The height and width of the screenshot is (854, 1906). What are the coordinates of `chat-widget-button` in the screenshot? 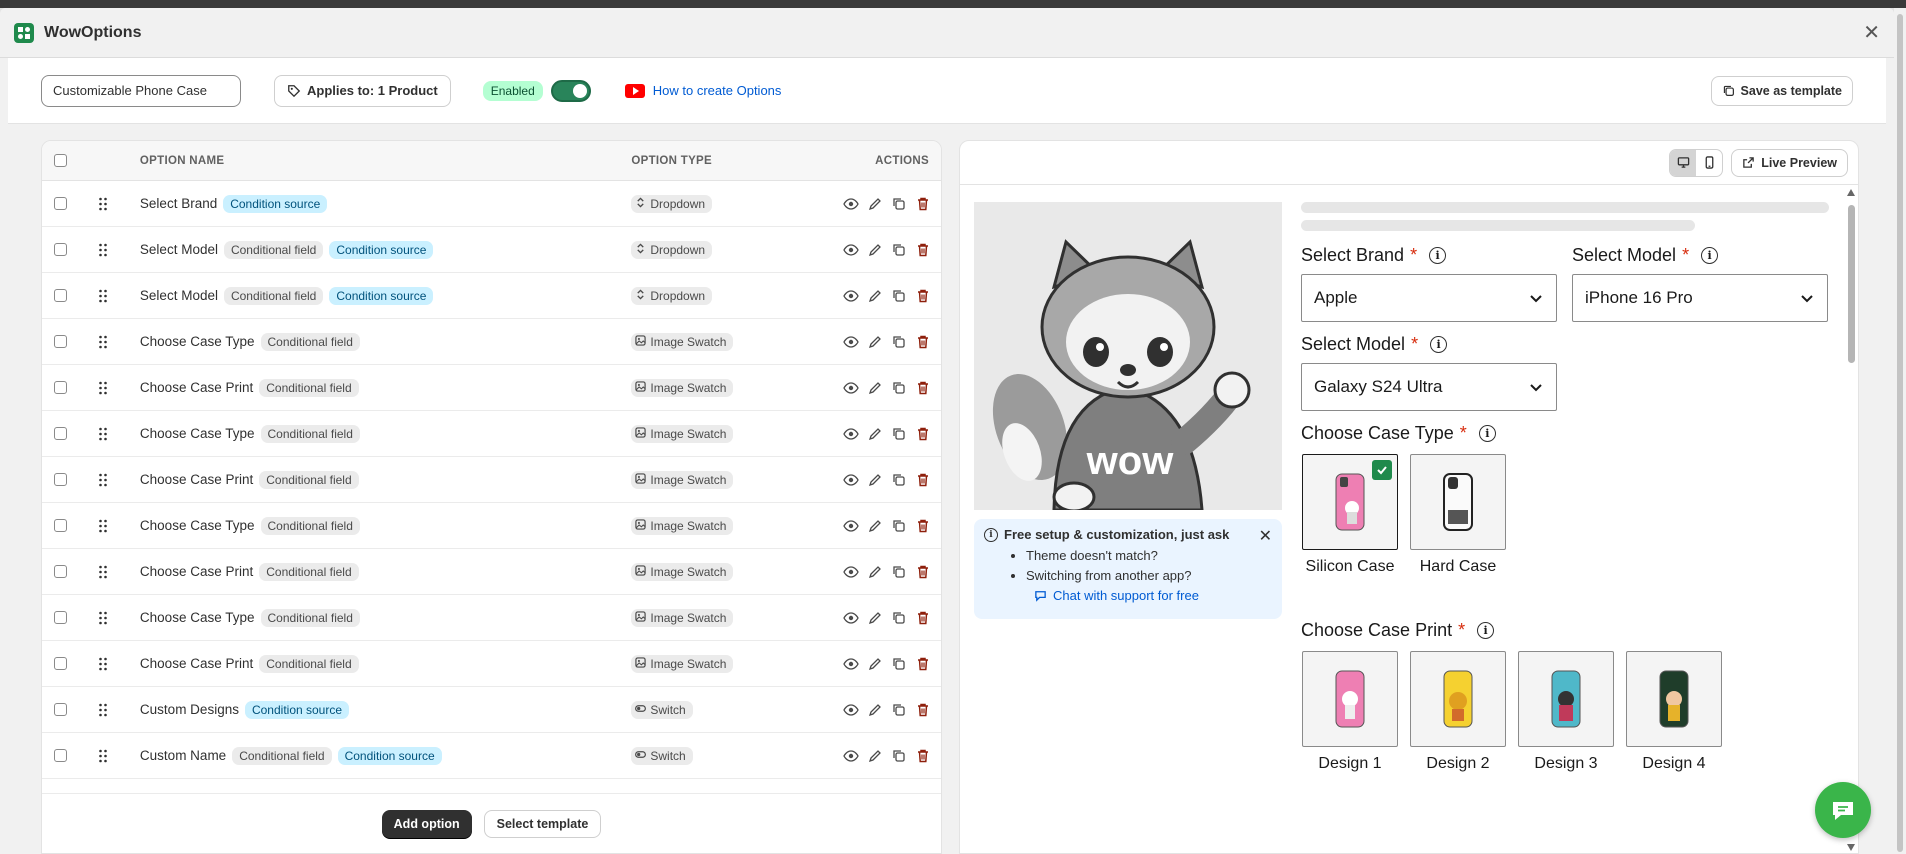 It's located at (1843, 810).